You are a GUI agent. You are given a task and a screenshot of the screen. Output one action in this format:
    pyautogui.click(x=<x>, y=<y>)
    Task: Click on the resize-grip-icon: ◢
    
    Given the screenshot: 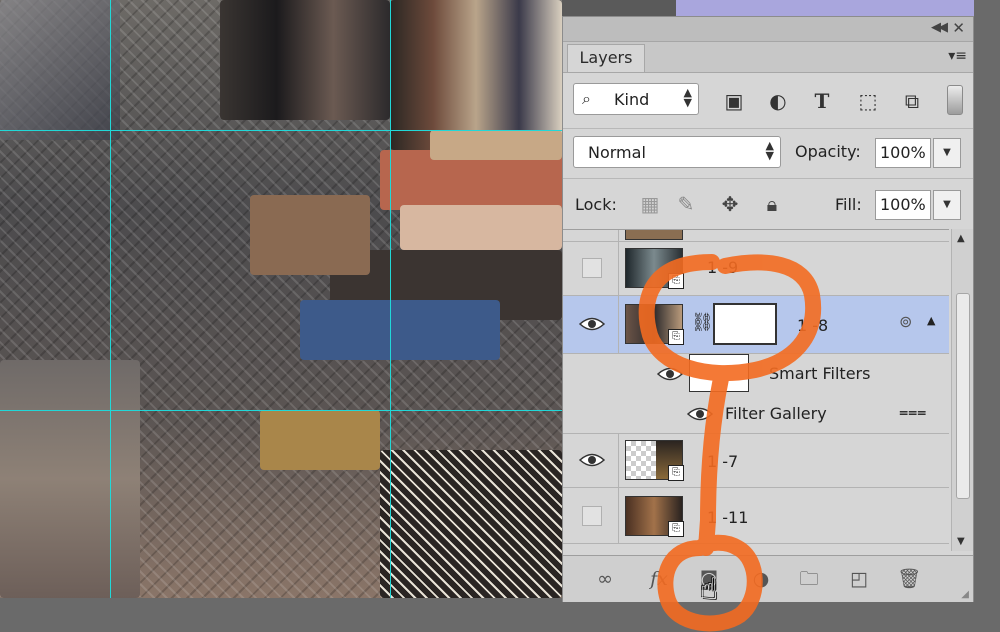 What is the action you would take?
    pyautogui.click(x=965, y=594)
    